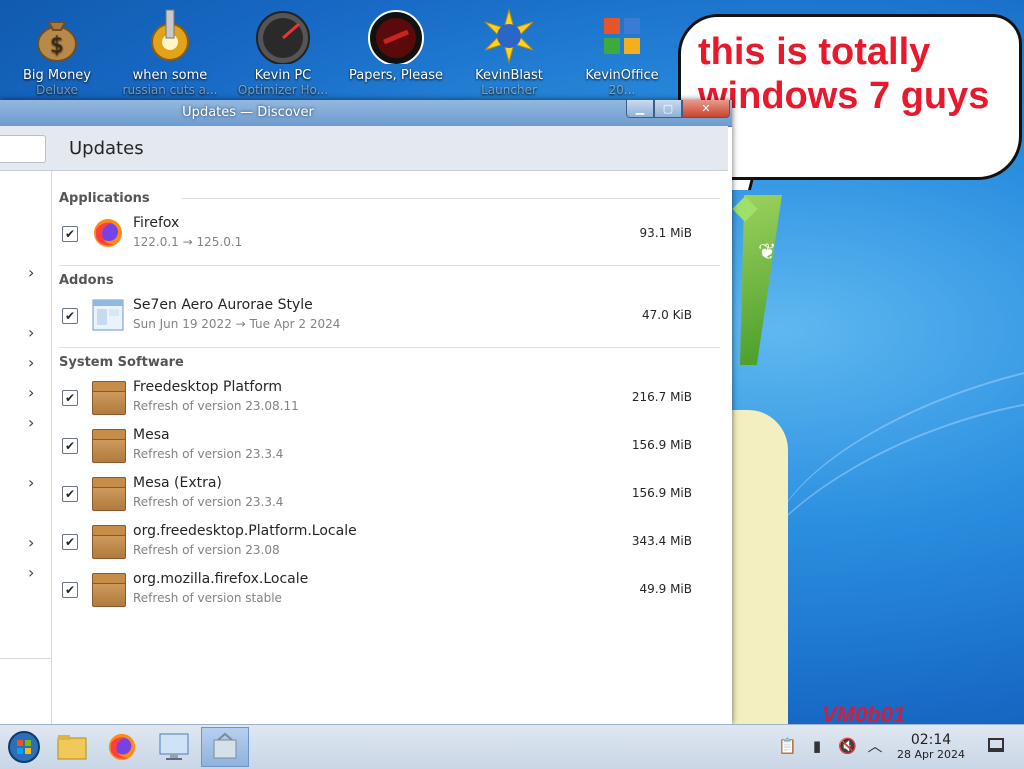 The width and height of the screenshot is (1024, 769). I want to click on show-desktop-icon, so click(996, 745).